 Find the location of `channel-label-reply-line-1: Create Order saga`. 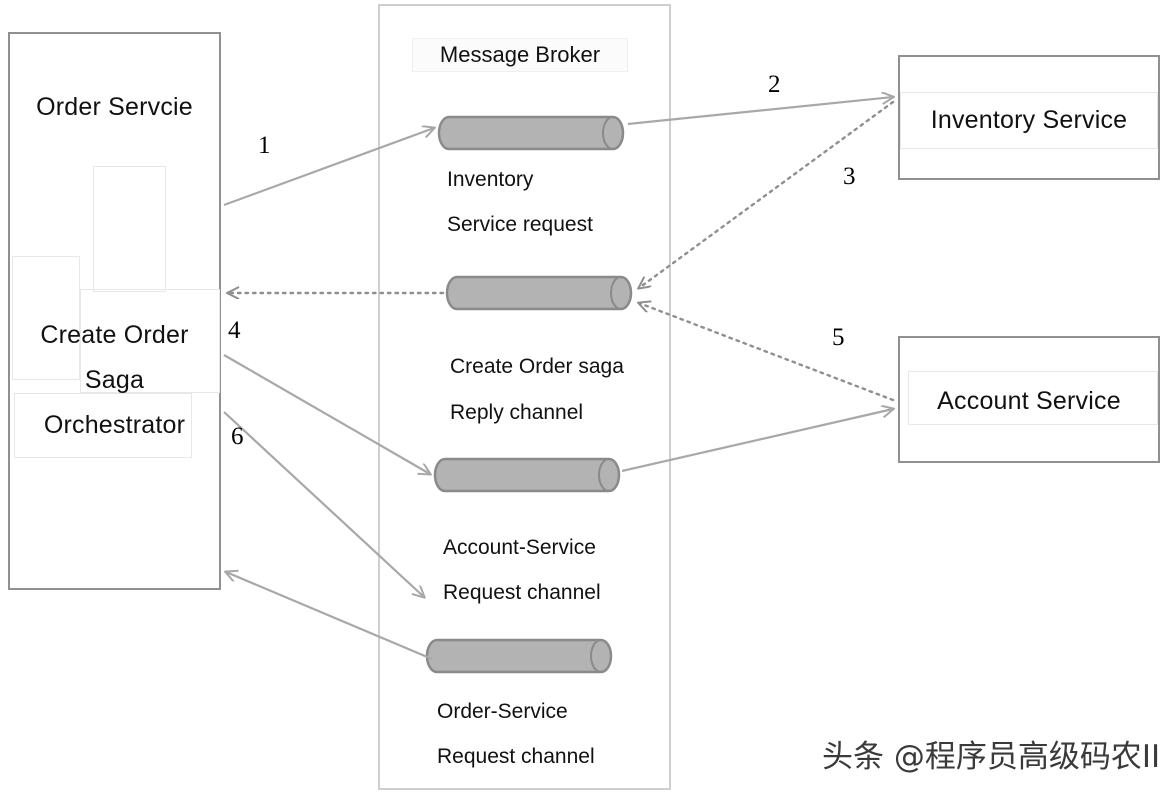

channel-label-reply-line-1: Create Order saga is located at coordinates (537, 366).